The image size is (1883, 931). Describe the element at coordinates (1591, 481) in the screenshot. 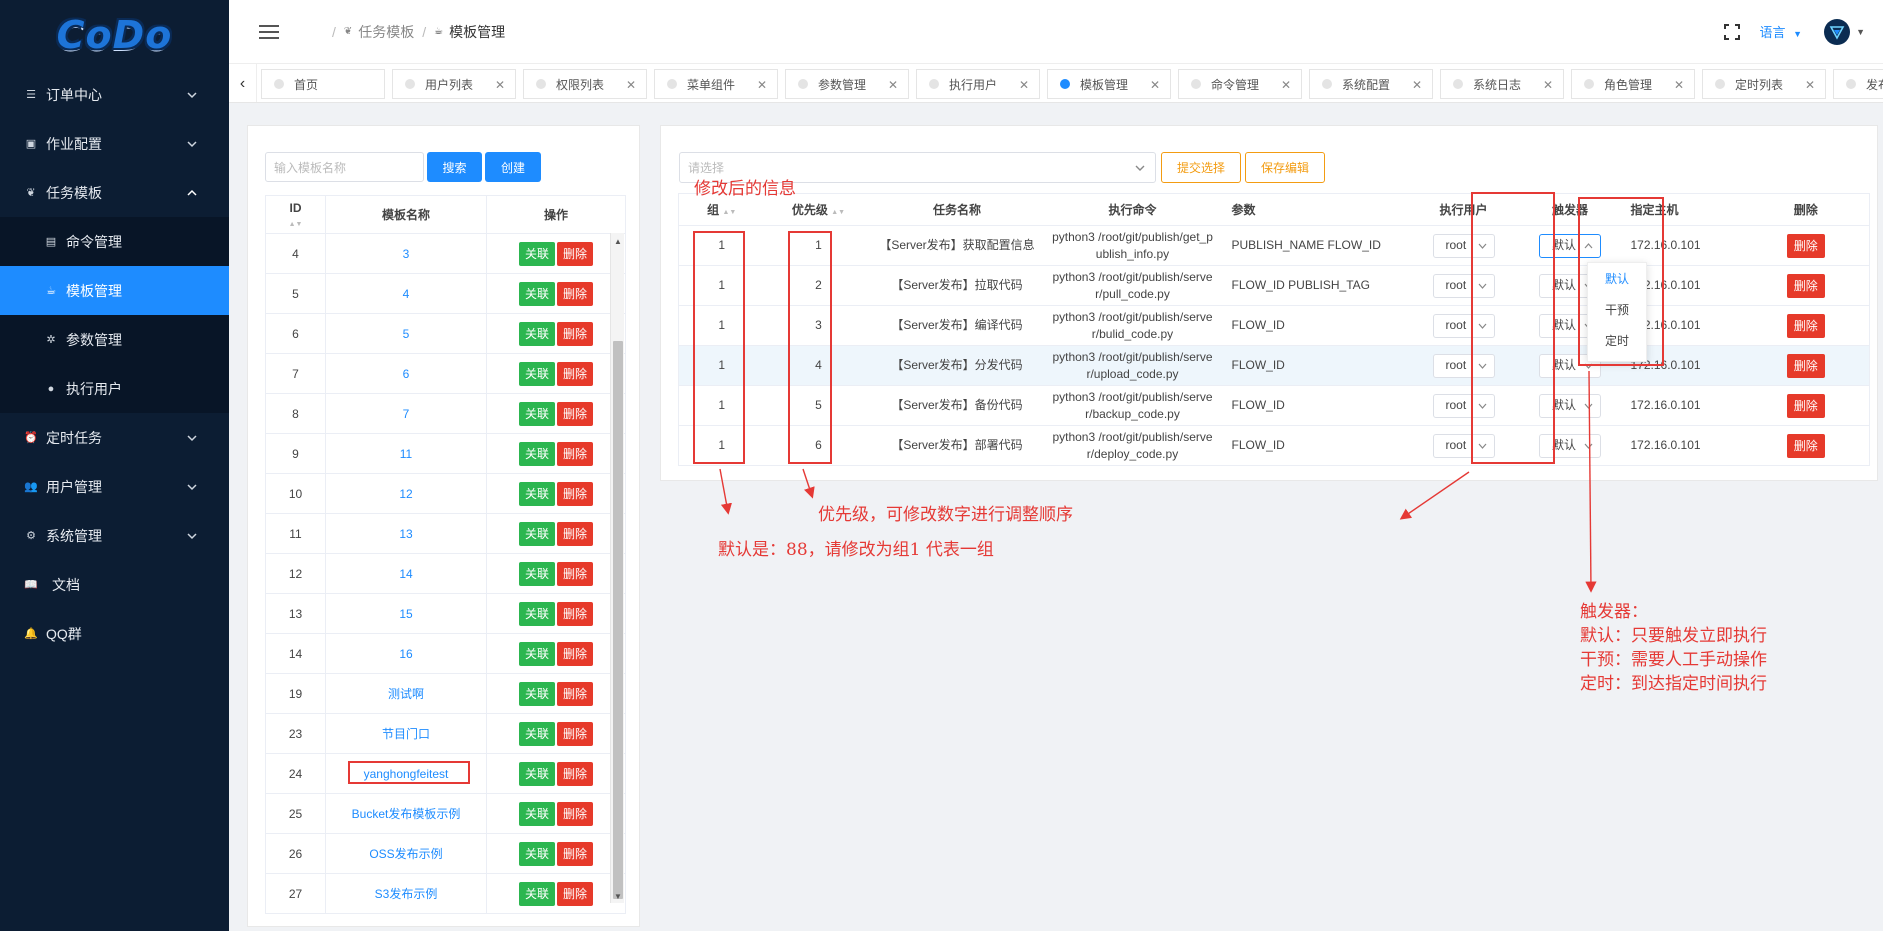

I see `arrow-trigger` at that location.